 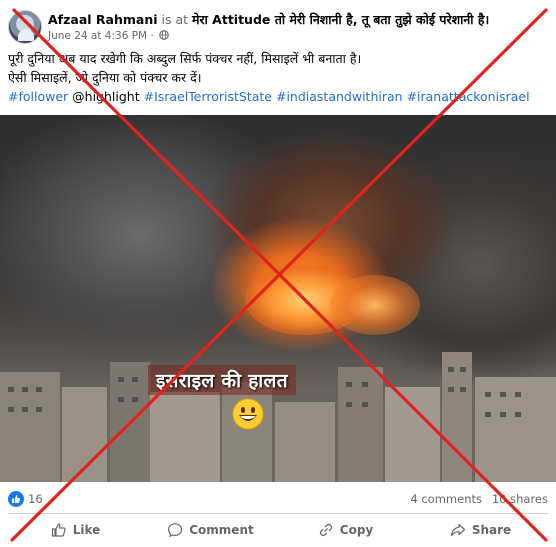 I want to click on like-button: Like, so click(x=75, y=530).